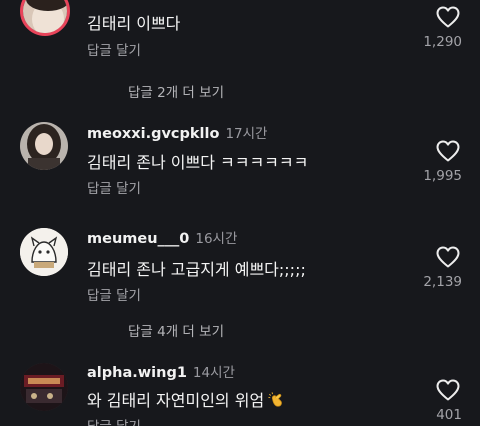 The image size is (480, 426). What do you see at coordinates (198, 162) in the screenshot?
I see `comment-text: 김태리 존나 이쁘다 ㅋㅋㅋㅋㅋㅋ` at bounding box center [198, 162].